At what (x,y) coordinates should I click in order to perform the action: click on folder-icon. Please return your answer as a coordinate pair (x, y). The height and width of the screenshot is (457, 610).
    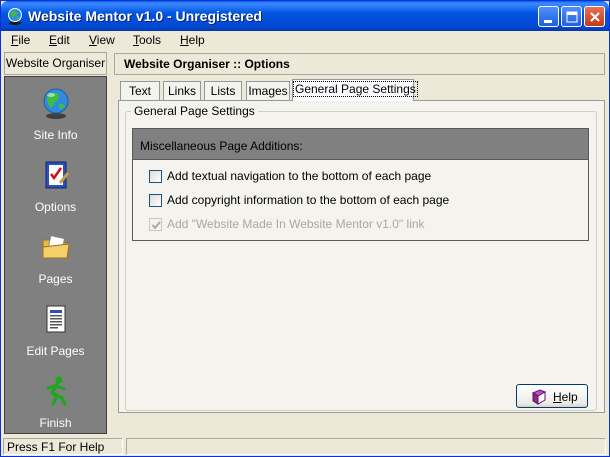
    Looking at the image, I should click on (56, 247).